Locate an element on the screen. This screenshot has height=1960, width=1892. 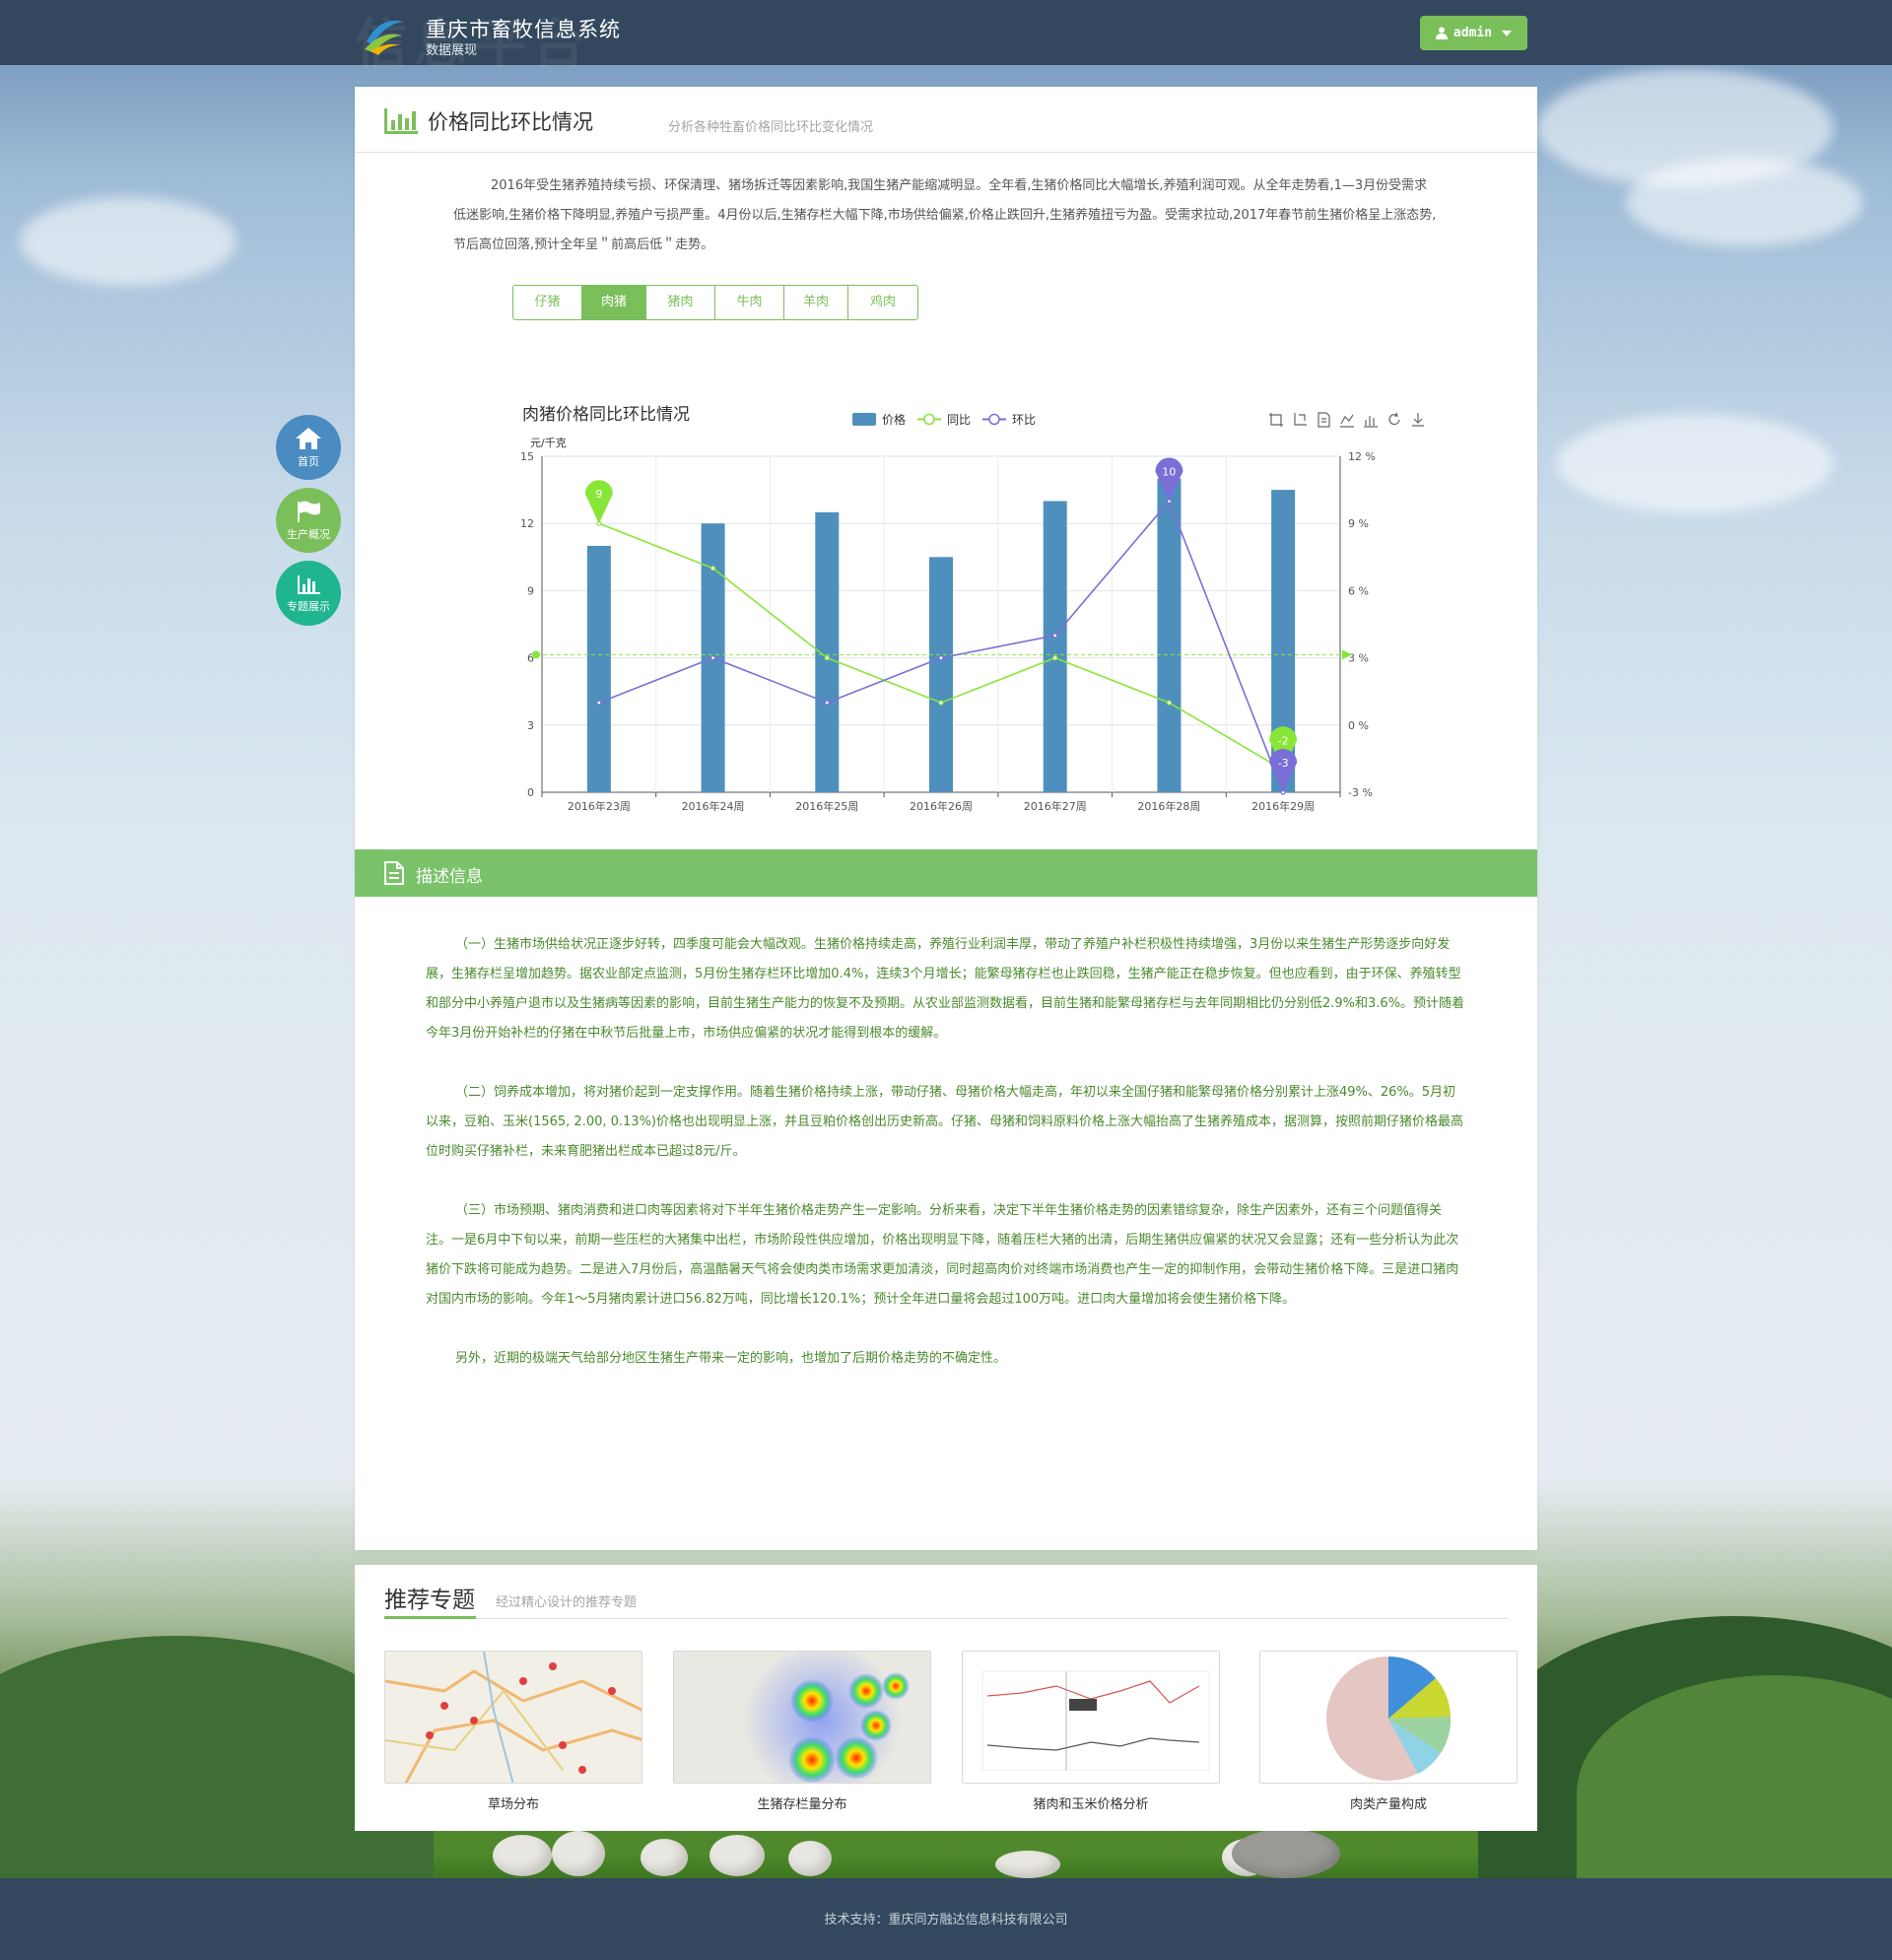
bar-type-icon is located at coordinates (1371, 422).